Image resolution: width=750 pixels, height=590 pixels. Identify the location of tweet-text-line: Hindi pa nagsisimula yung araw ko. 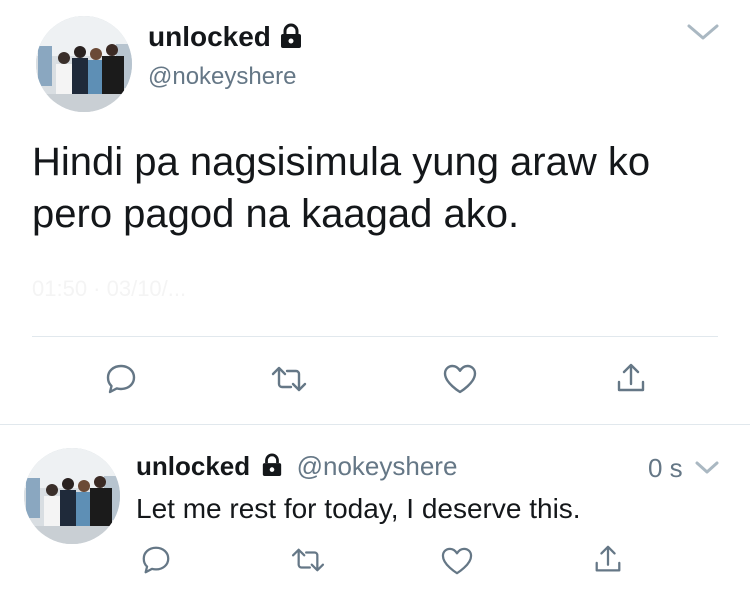
(341, 162).